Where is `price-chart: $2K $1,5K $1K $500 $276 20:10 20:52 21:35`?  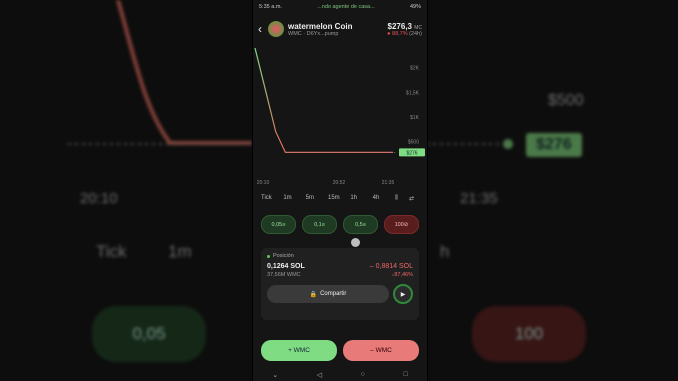 price-chart: $2K $1,5K $1K $500 $276 20:10 20:52 21:35 is located at coordinates (340, 116).